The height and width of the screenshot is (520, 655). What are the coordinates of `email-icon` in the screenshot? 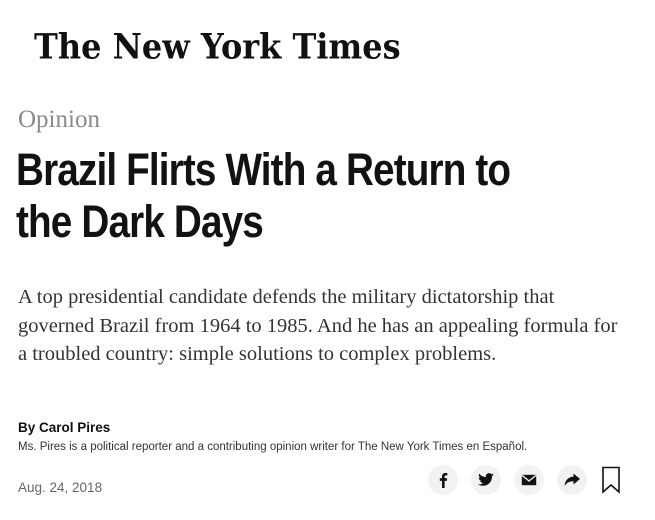 It's located at (529, 480).